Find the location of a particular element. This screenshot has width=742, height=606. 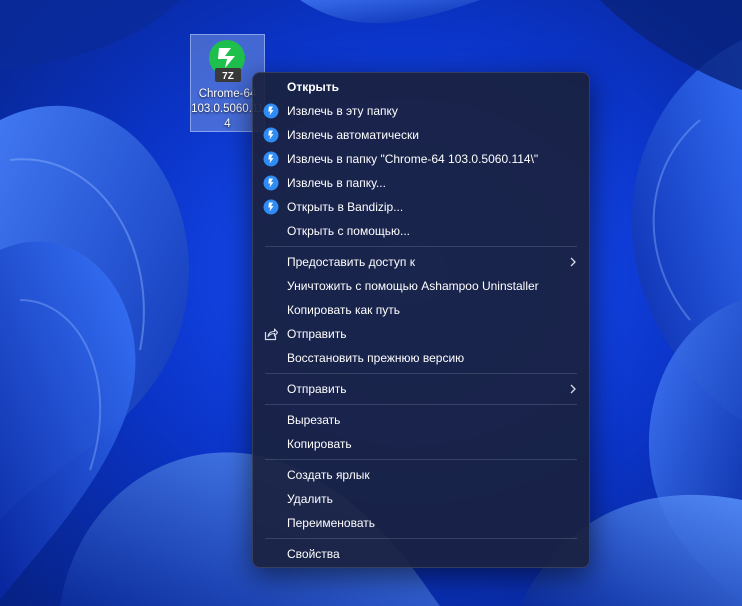

menu-item-label: Свойства is located at coordinates (313, 554).